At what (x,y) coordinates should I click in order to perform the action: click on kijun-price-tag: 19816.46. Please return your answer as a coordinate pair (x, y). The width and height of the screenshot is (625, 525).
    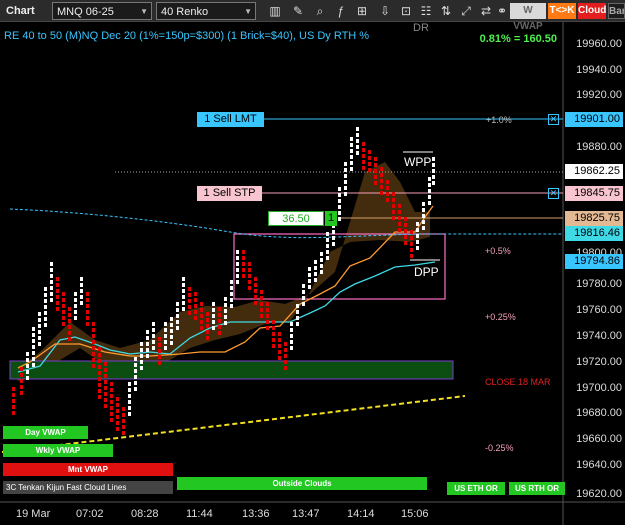
    Looking at the image, I should click on (594, 233).